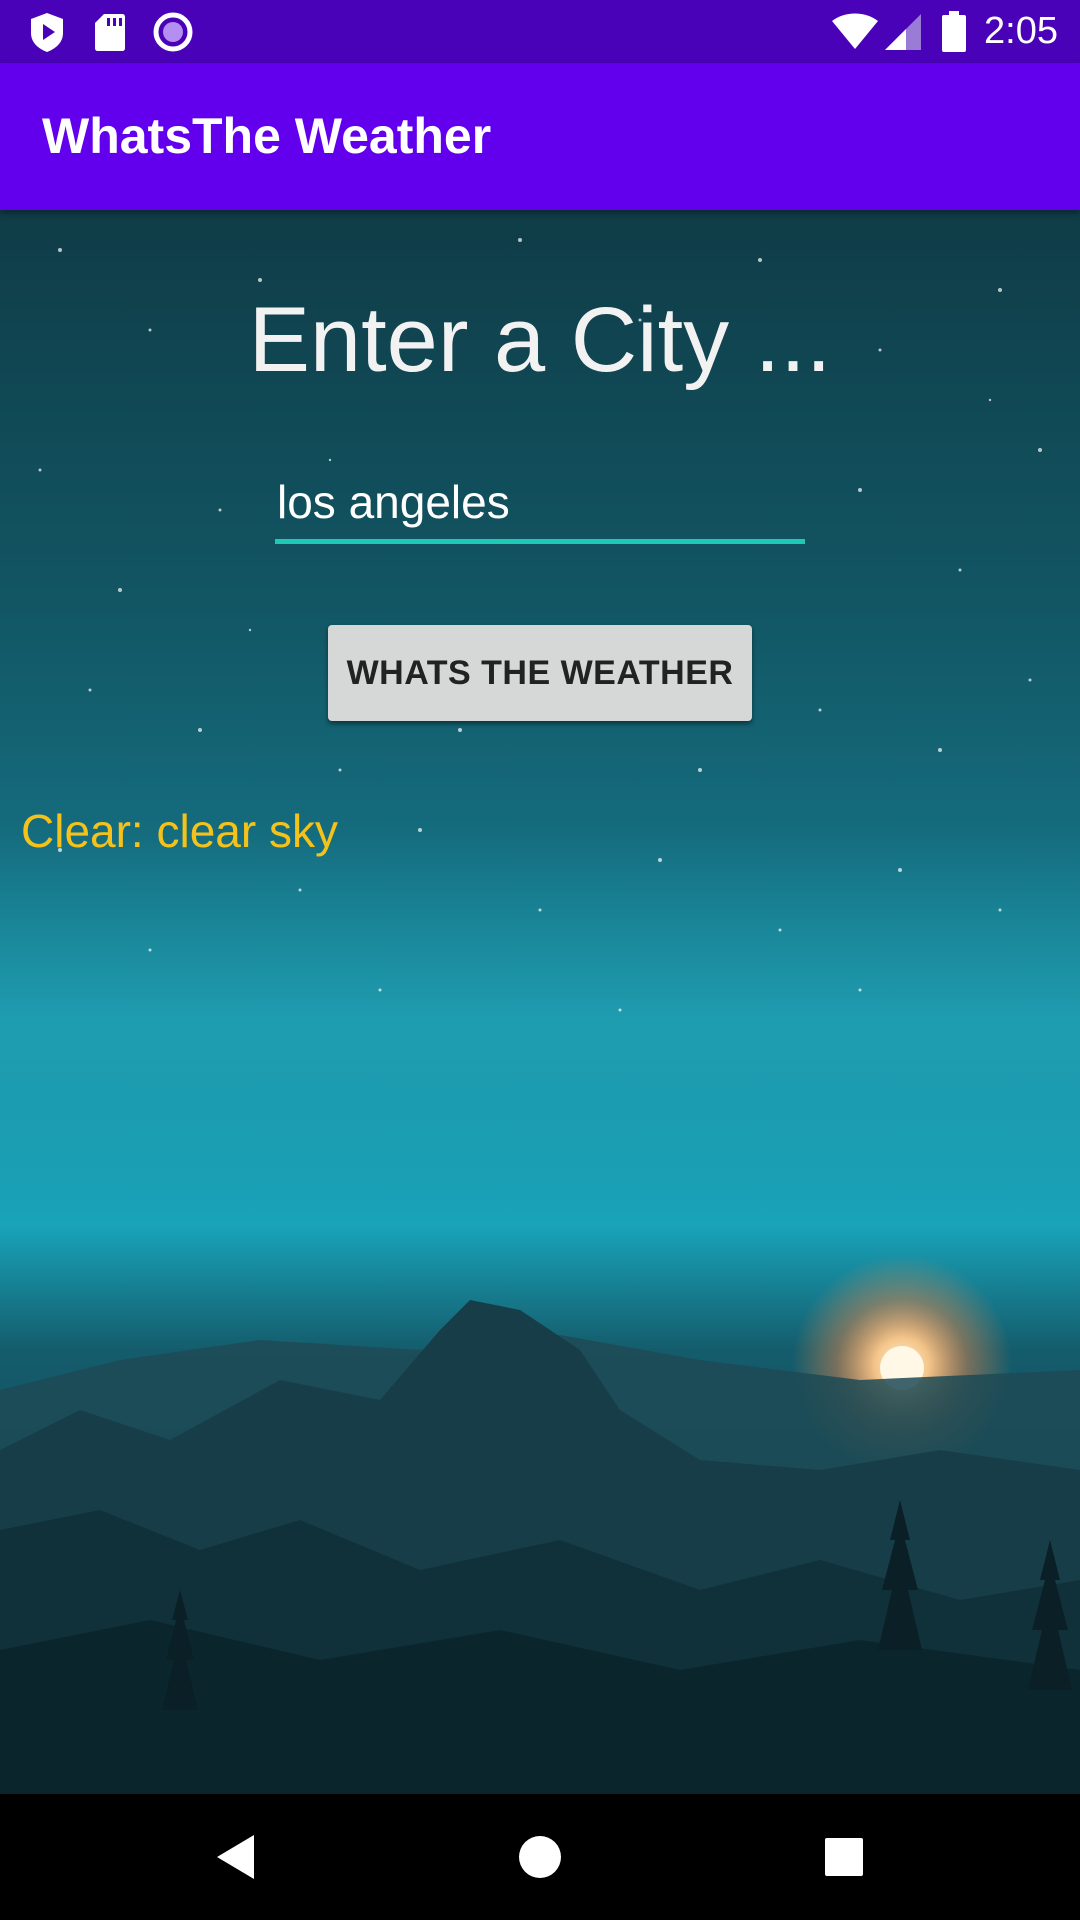  Describe the element at coordinates (179, 831) in the screenshot. I see `weather-result-text: Clear: clear sky` at that location.